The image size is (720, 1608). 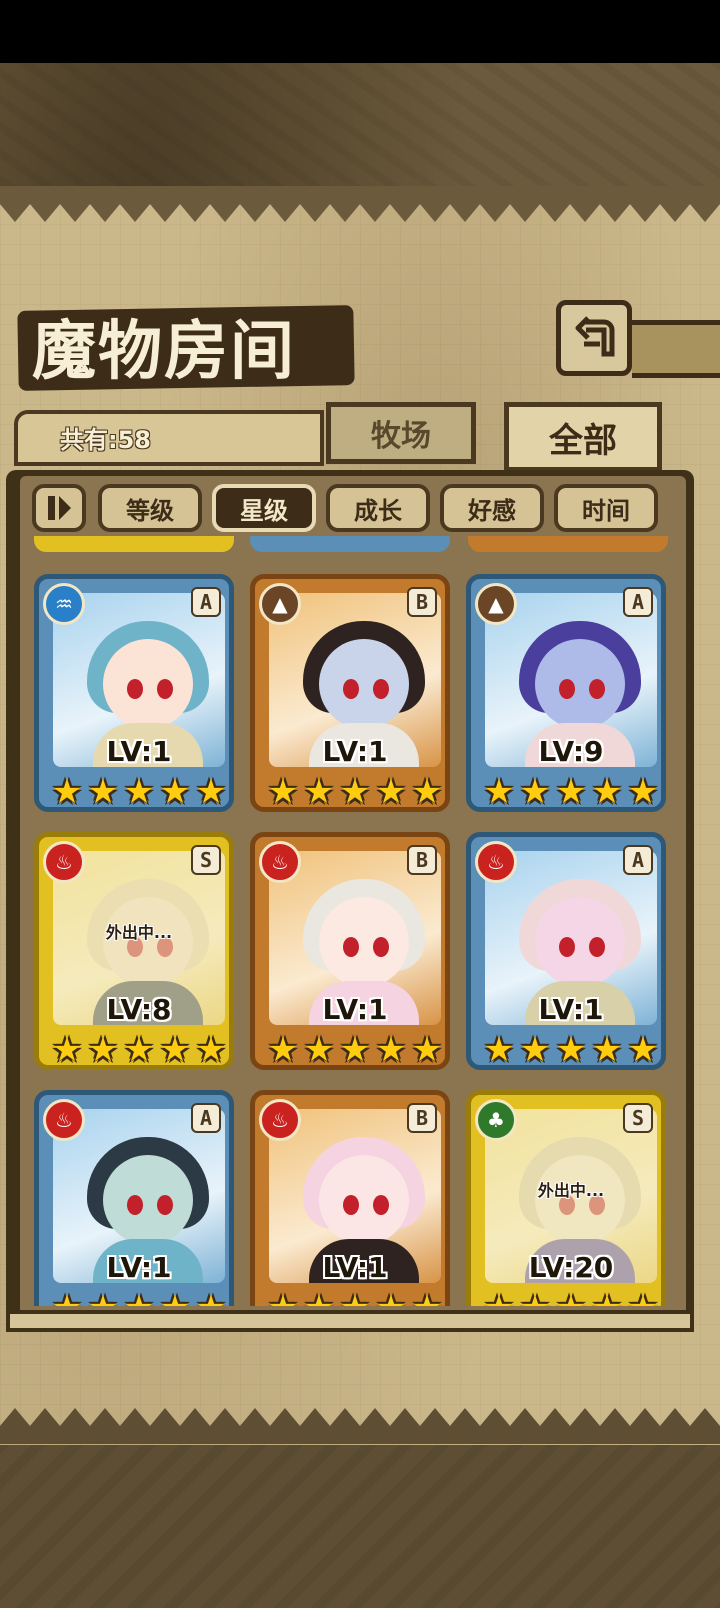 I want to click on monster-card: ▲ A LV:9 ★ ★ ★ ★ ★, so click(x=566, y=693).